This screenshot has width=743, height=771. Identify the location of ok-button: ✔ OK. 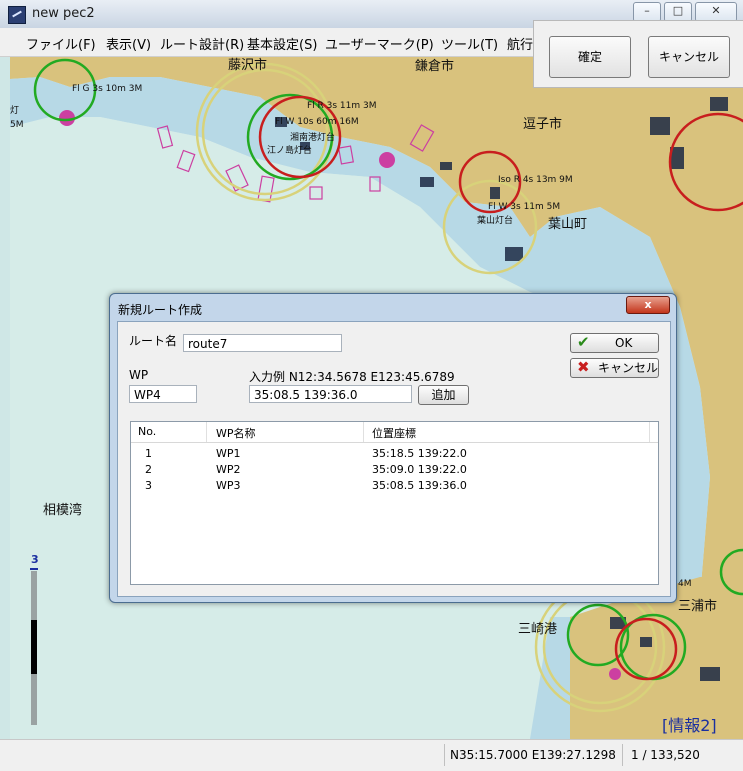
(614, 343).